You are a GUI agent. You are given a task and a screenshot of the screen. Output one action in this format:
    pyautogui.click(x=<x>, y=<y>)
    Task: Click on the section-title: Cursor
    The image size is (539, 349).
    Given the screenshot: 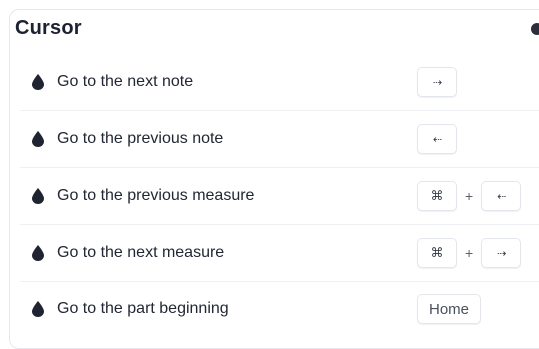 What is the action you would take?
    pyautogui.click(x=48, y=28)
    